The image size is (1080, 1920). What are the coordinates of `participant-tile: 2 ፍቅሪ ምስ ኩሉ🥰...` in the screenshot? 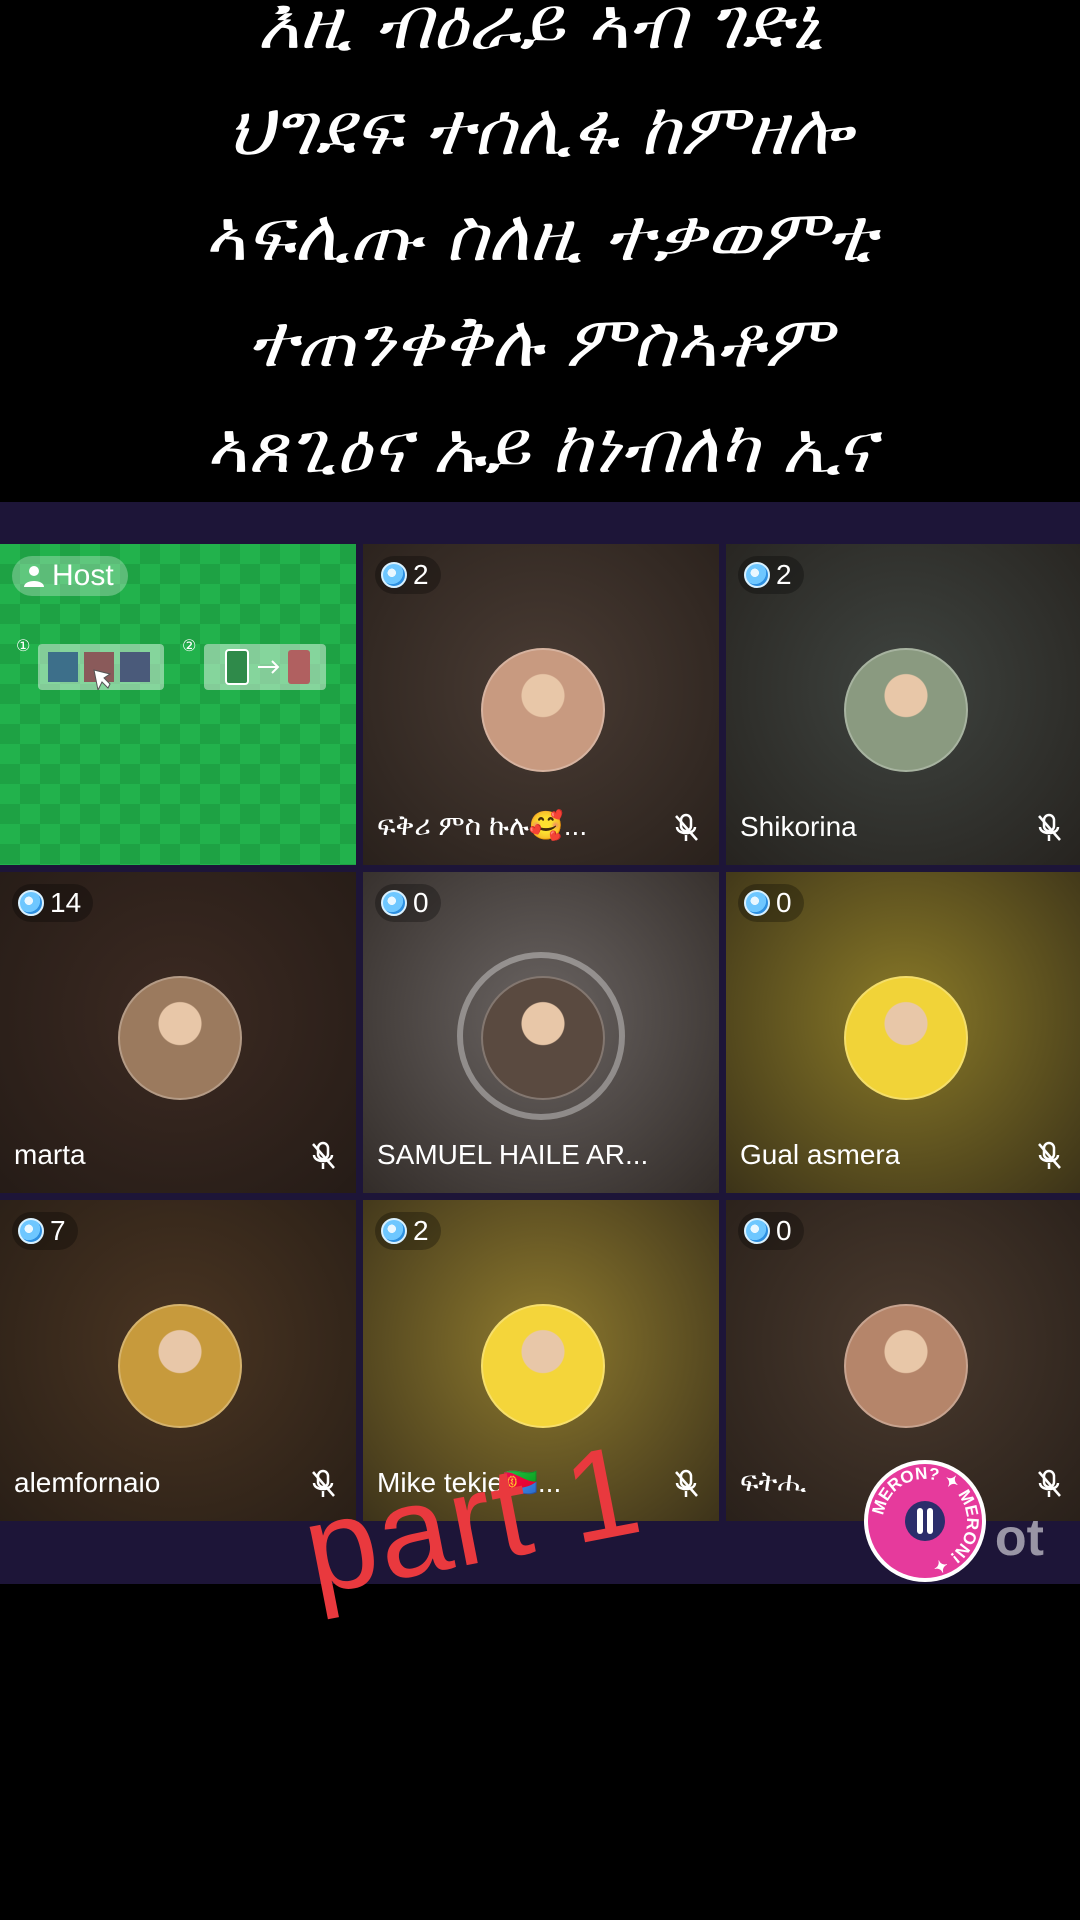 It's located at (541, 704).